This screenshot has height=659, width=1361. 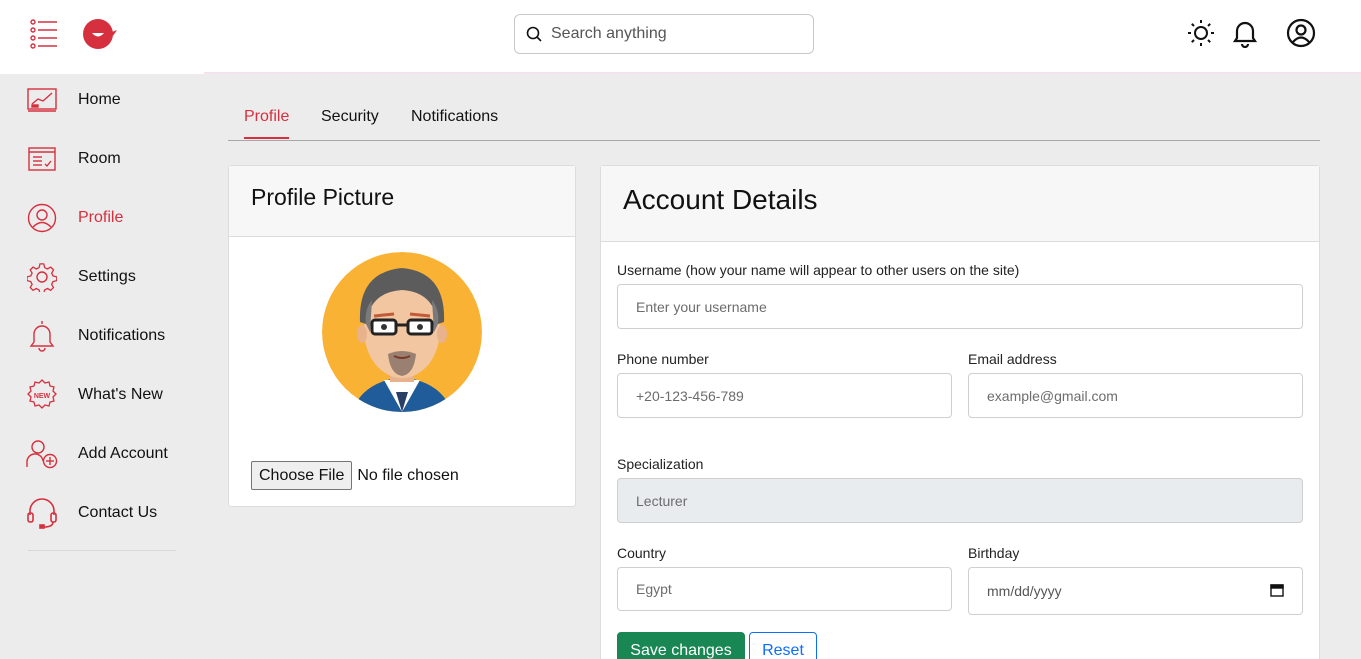 What do you see at coordinates (42, 513) in the screenshot?
I see `headset-icon` at bounding box center [42, 513].